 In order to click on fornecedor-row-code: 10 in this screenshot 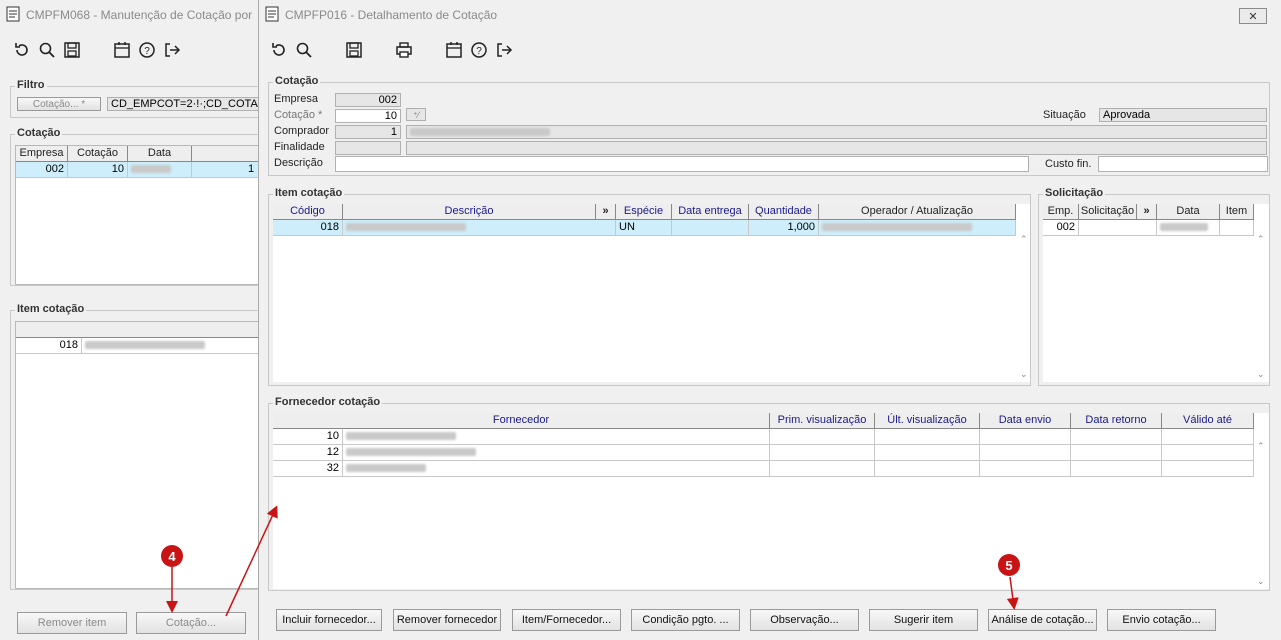, I will do `click(308, 437)`.